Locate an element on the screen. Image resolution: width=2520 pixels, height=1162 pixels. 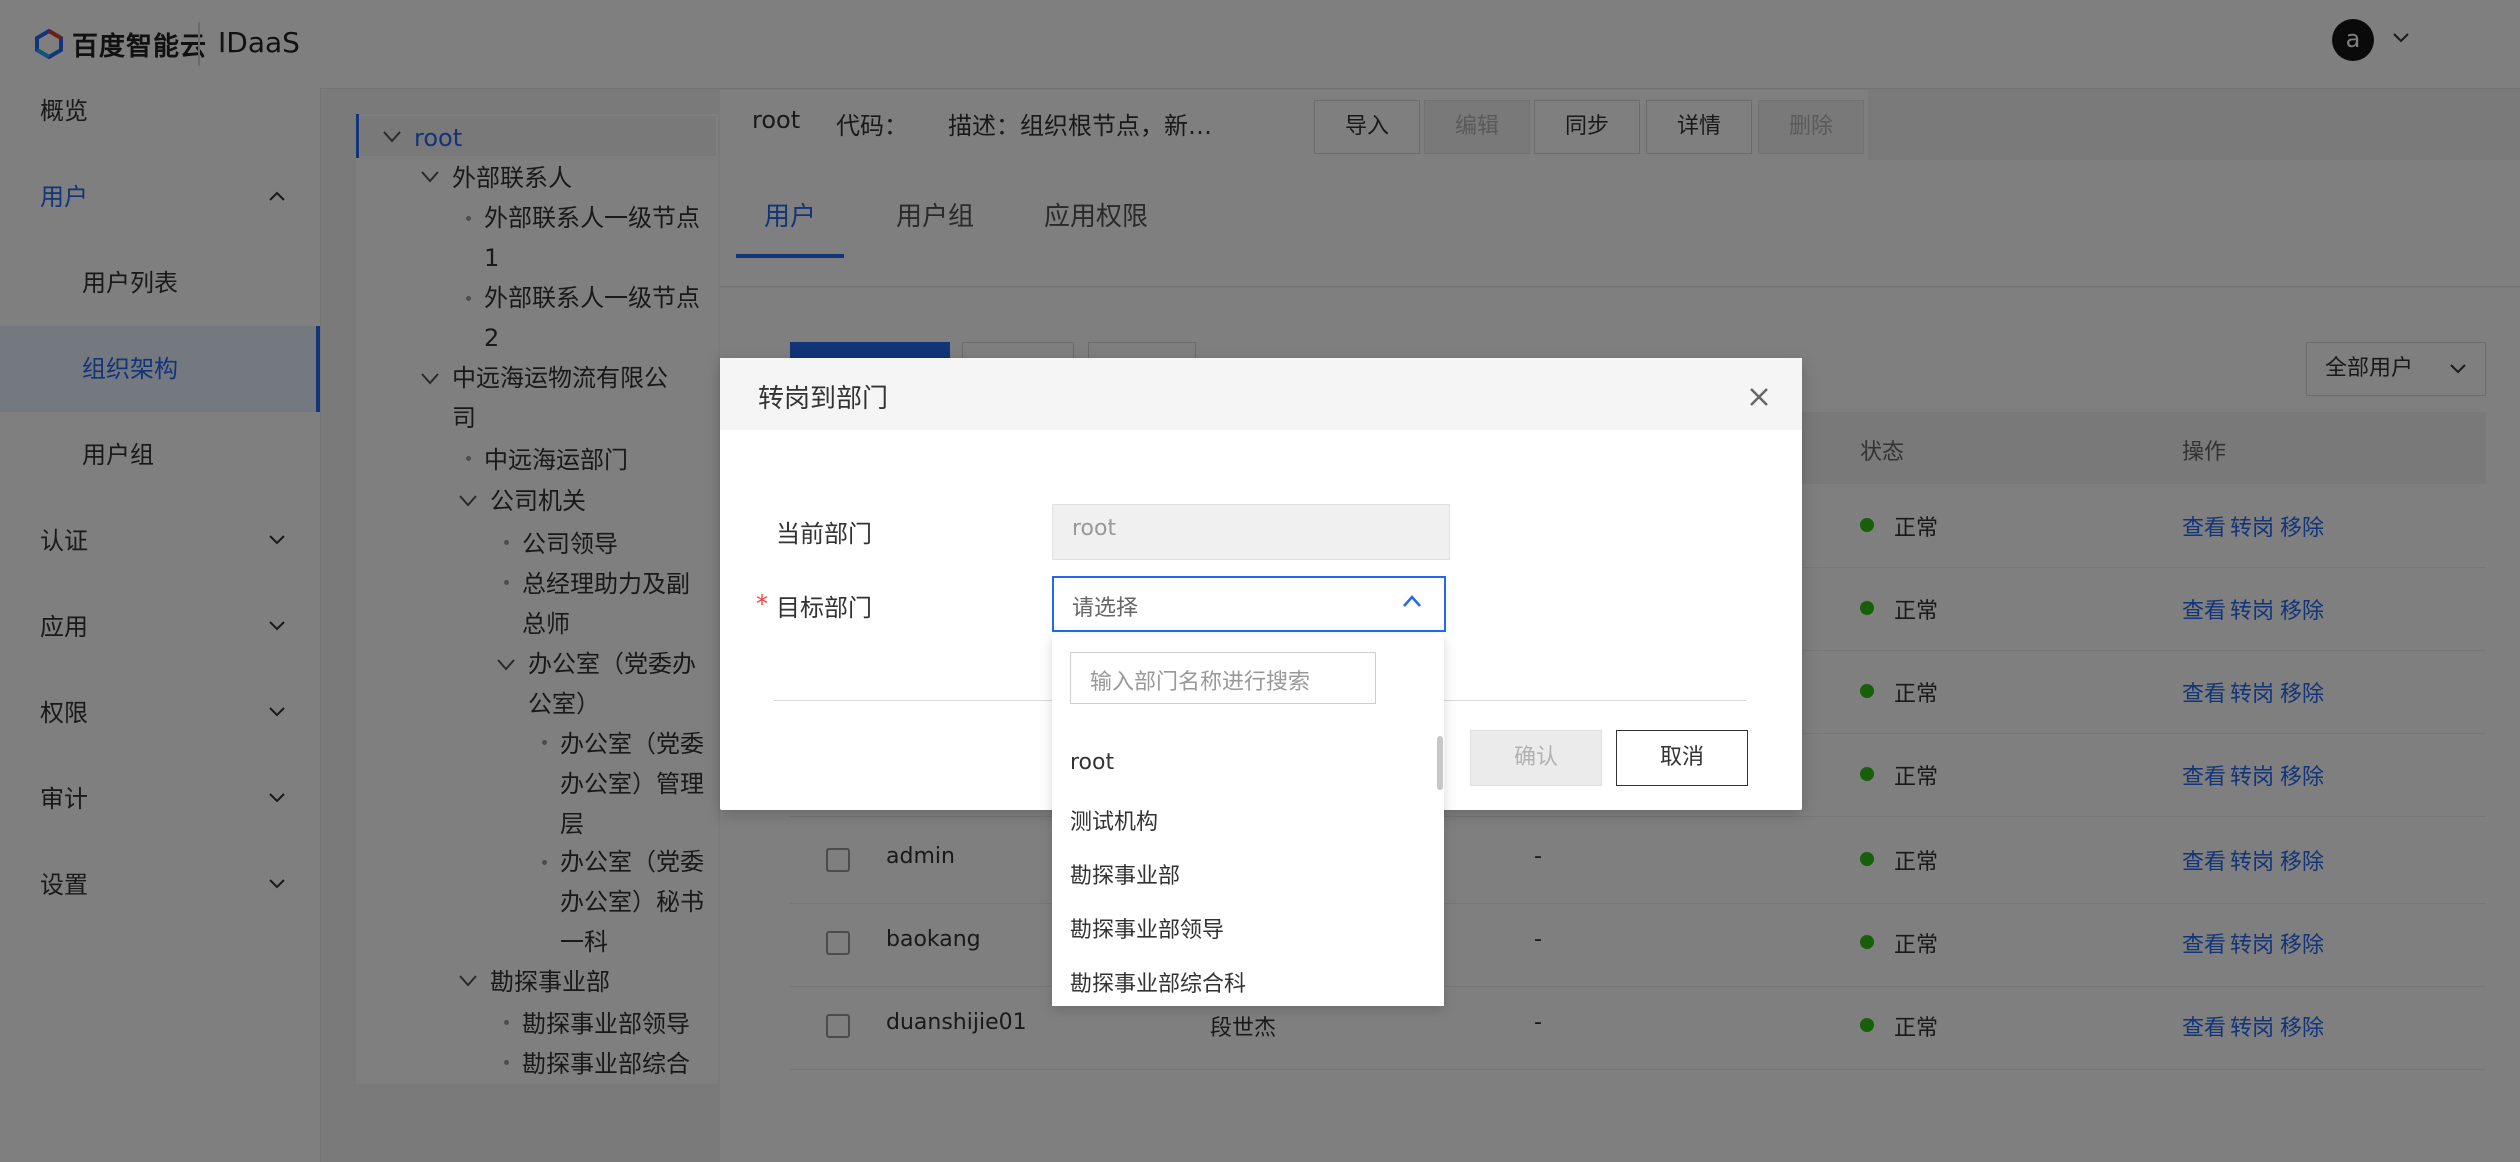
target-dept-placeholder: 请选择 is located at coordinates (1105, 608).